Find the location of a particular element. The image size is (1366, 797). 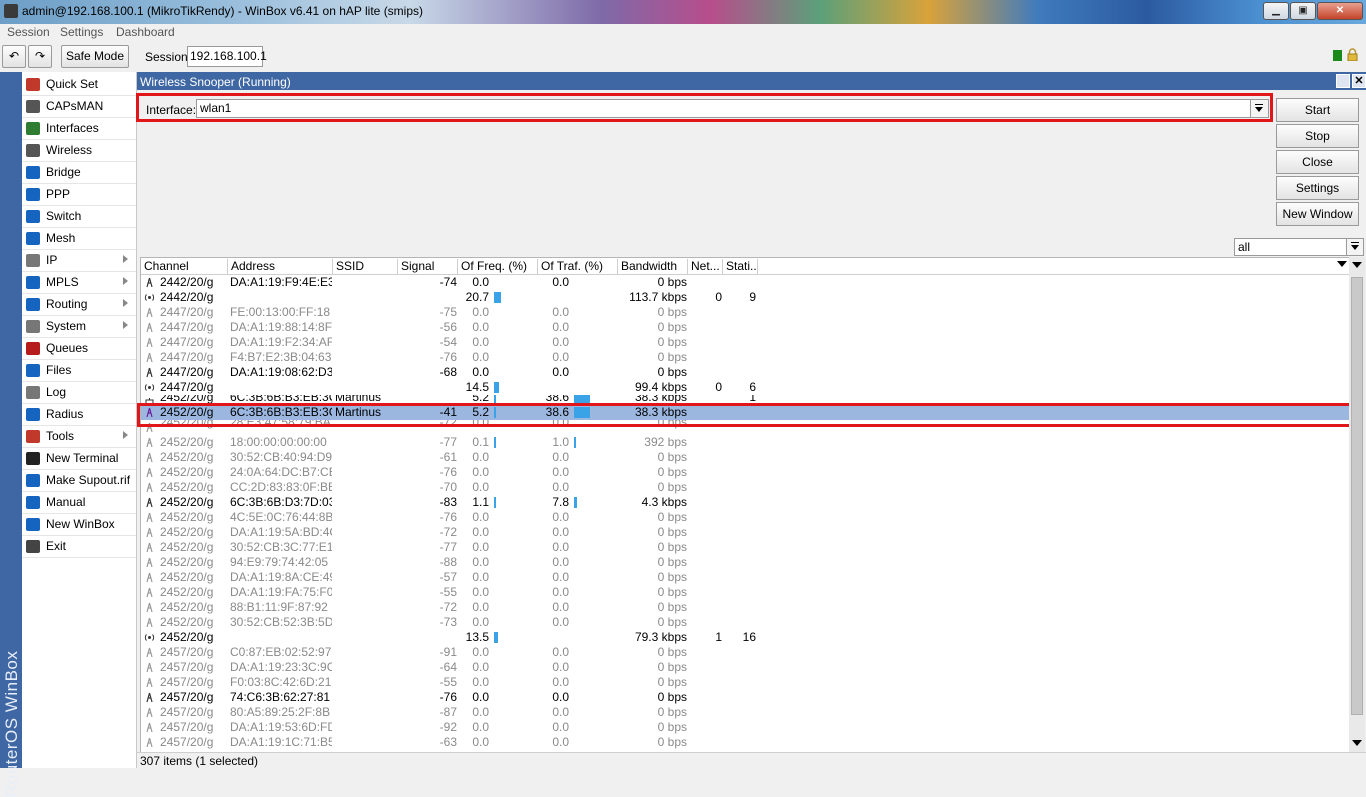

table-row: 2452/20/g DA:A1:19:5A:BD:4C -72 0.0 0.0 0 bps is located at coordinates (745, 532).